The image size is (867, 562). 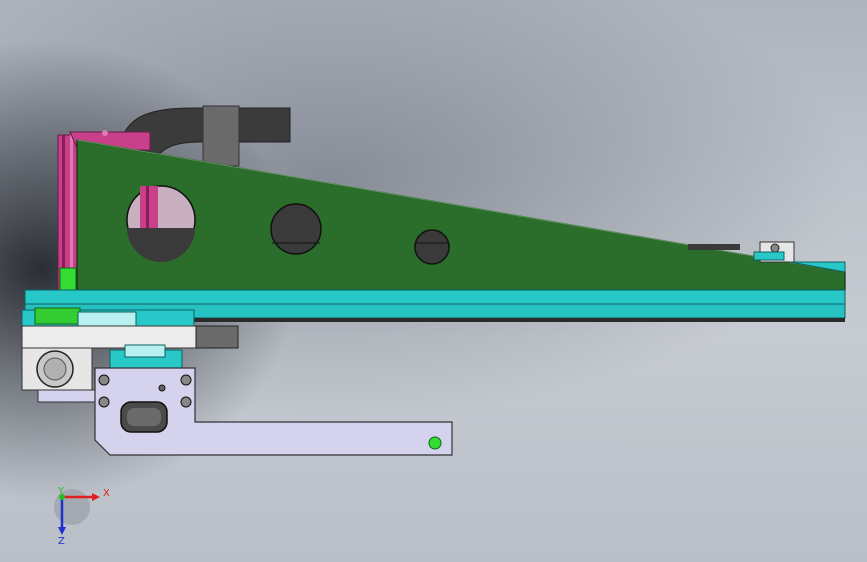 I want to click on green-block, so click(x=68, y=279).